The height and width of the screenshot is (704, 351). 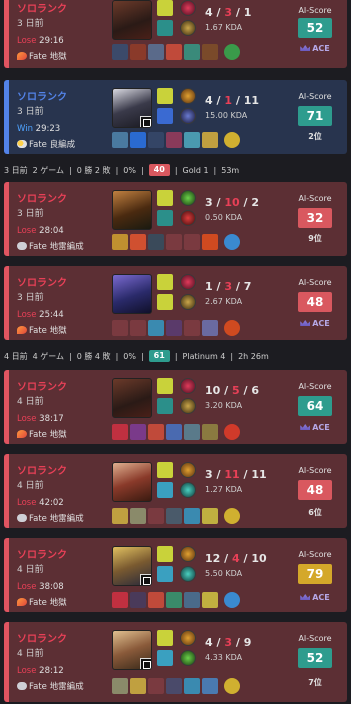 What do you see at coordinates (188, 490) in the screenshot?
I see `inspiration-rune-icon` at bounding box center [188, 490].